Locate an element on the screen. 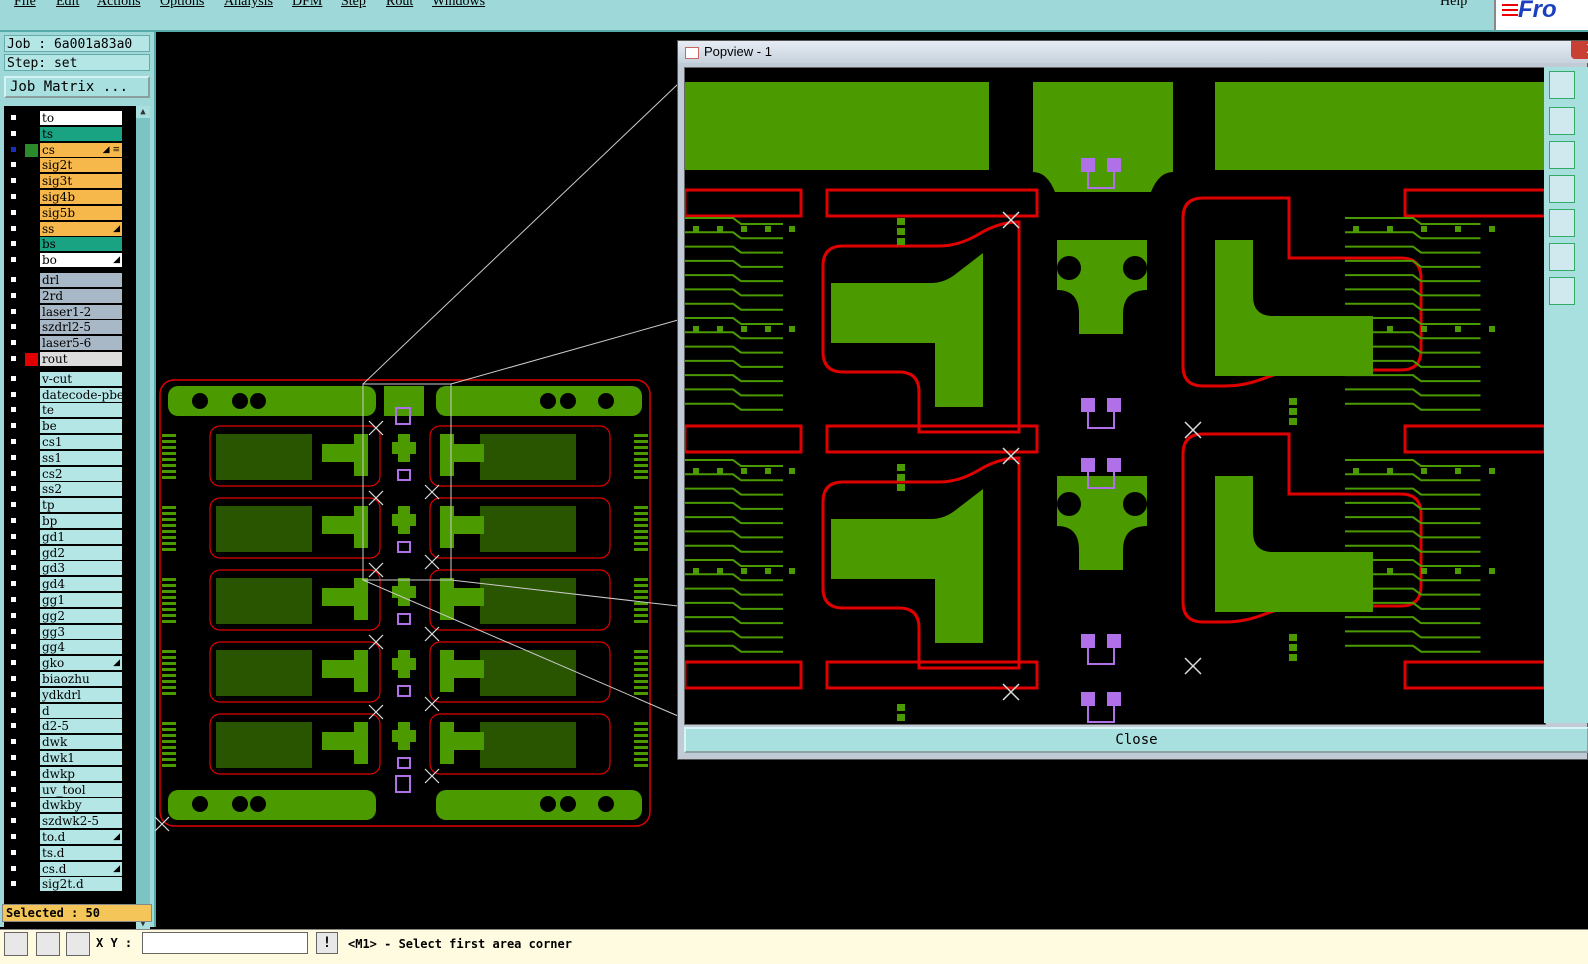 This screenshot has height=964, width=1588. popview-close-button: Close is located at coordinates (1136, 740).